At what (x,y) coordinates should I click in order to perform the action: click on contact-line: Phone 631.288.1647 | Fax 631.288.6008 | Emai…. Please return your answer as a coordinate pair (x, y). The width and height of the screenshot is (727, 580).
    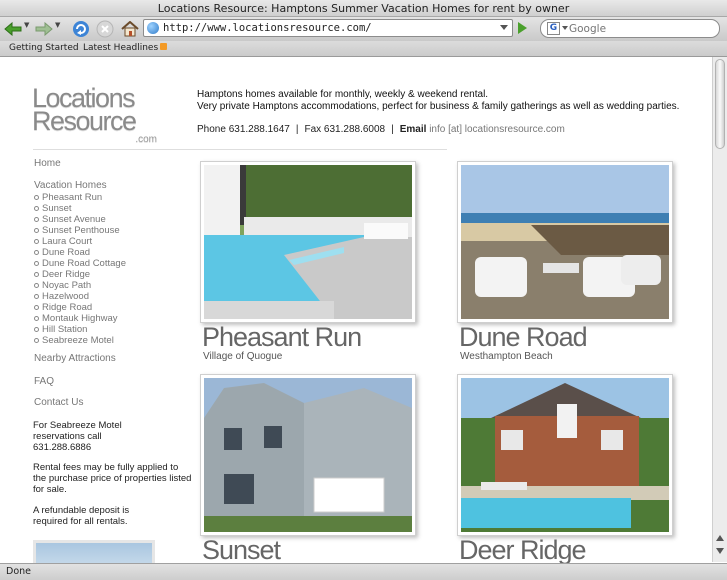
    Looking at the image, I should click on (381, 129).